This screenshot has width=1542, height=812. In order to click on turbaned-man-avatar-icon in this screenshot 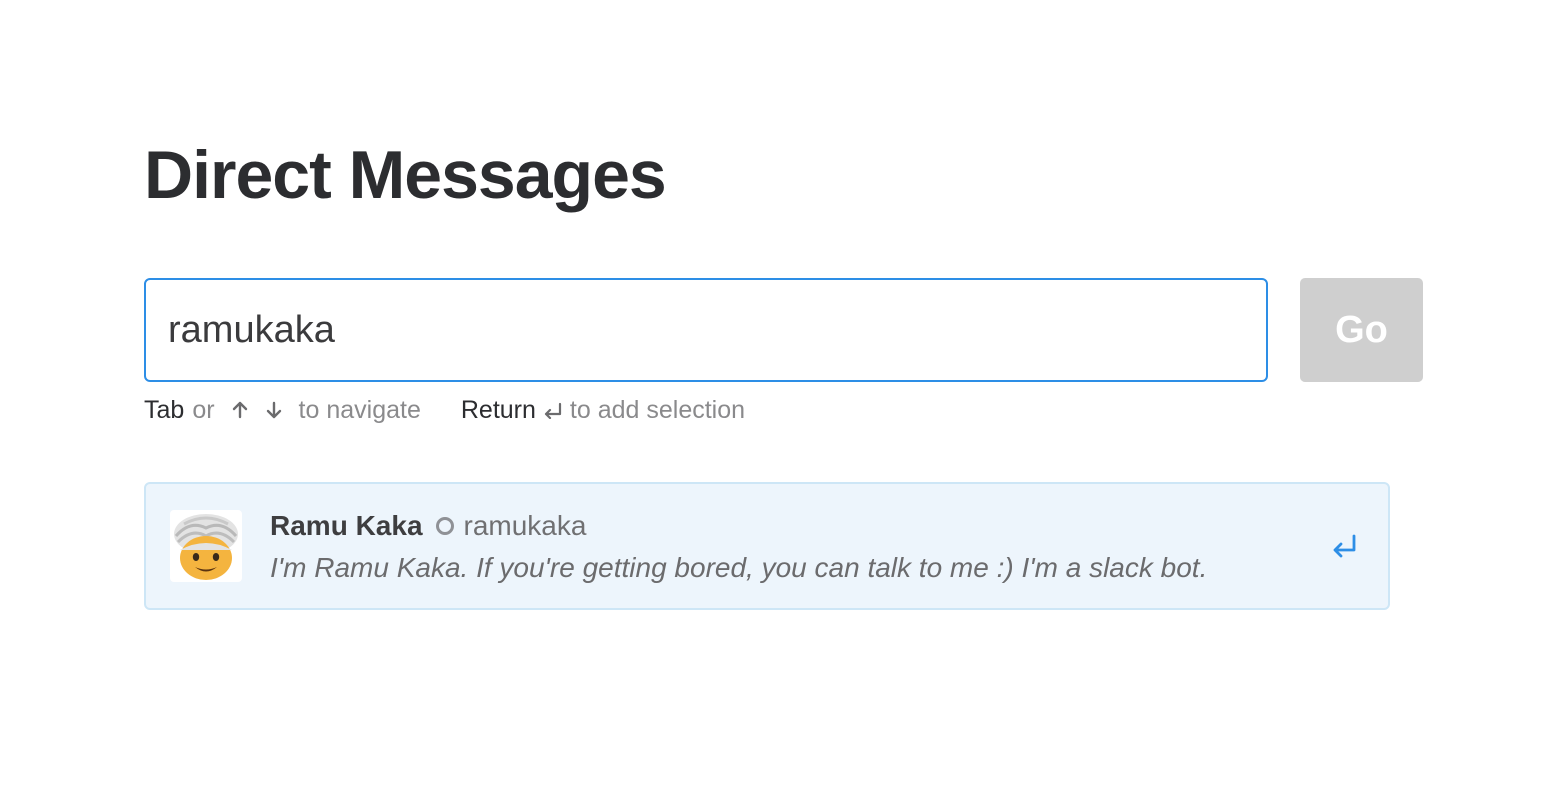, I will do `click(206, 546)`.